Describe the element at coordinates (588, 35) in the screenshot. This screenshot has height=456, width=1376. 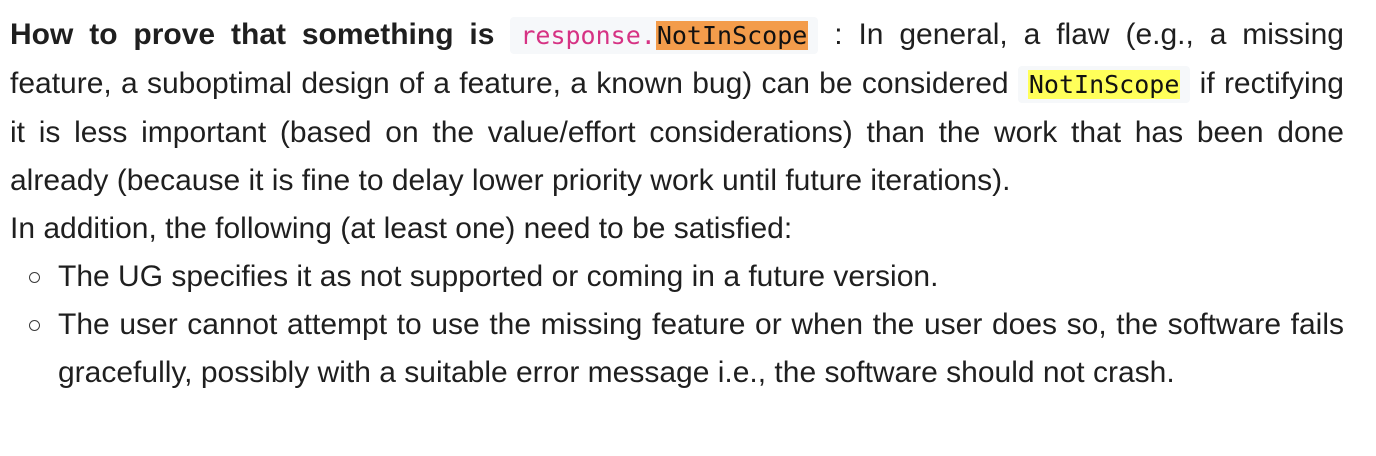
I see `code-prefix: response.` at that location.